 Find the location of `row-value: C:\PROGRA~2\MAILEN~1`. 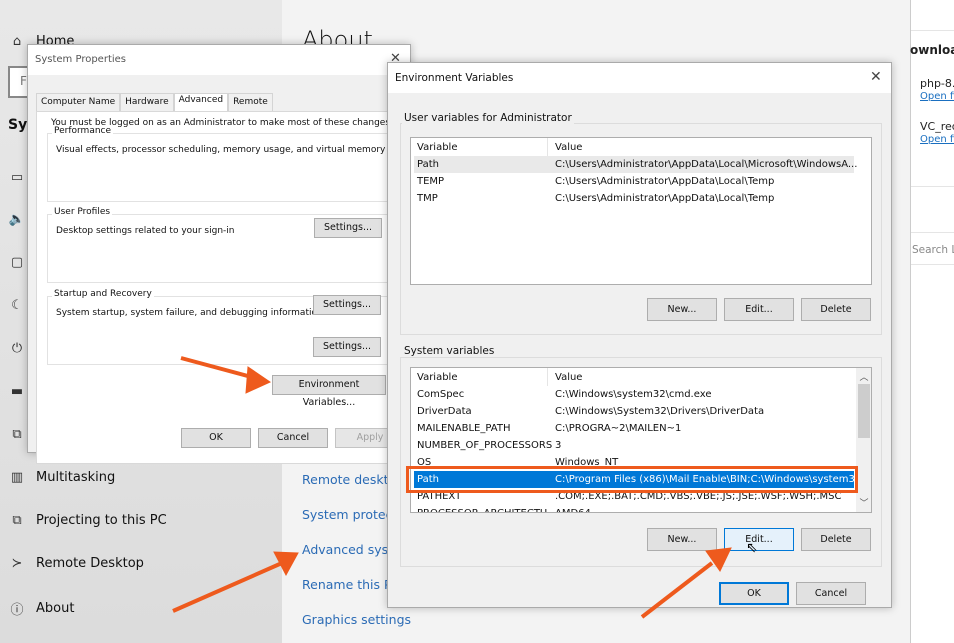

row-value: C:\PROGRA~2\MAILEN~1 is located at coordinates (618, 428).